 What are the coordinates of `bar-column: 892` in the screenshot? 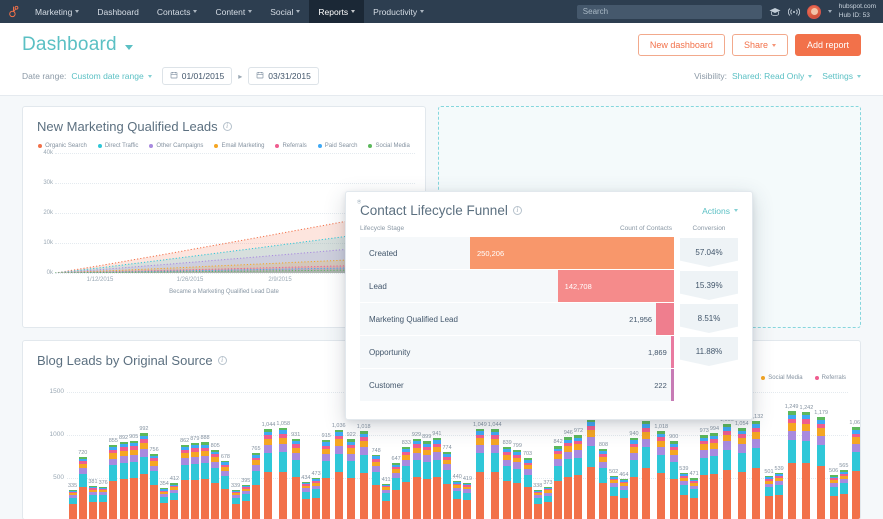 It's located at (123, 451).